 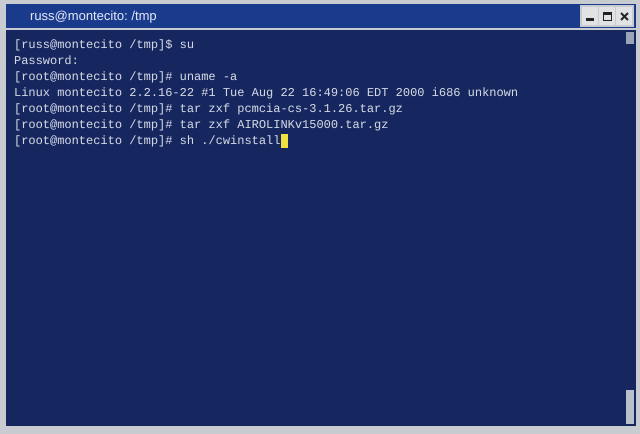 I want to click on terminal-line: Linux montecito 2.2.16-22 #1 Tue Aug 22 16:49:06 EDT 2000 i686 unknown, so click(x=266, y=93).